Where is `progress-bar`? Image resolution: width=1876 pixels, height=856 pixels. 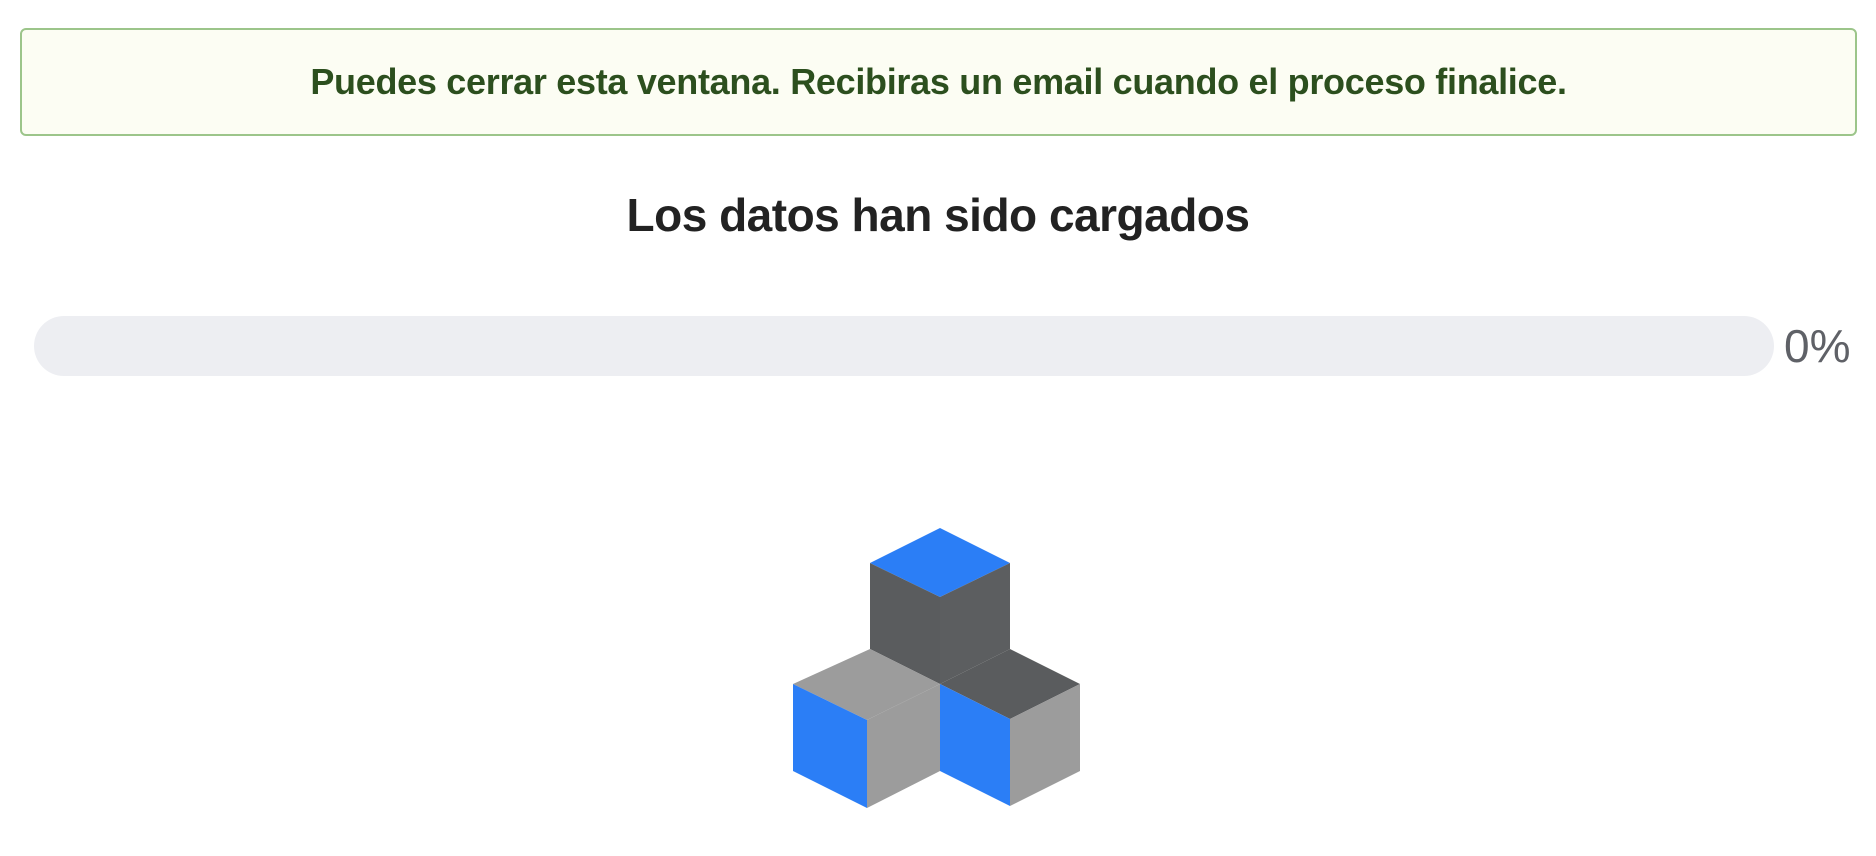 progress-bar is located at coordinates (904, 346).